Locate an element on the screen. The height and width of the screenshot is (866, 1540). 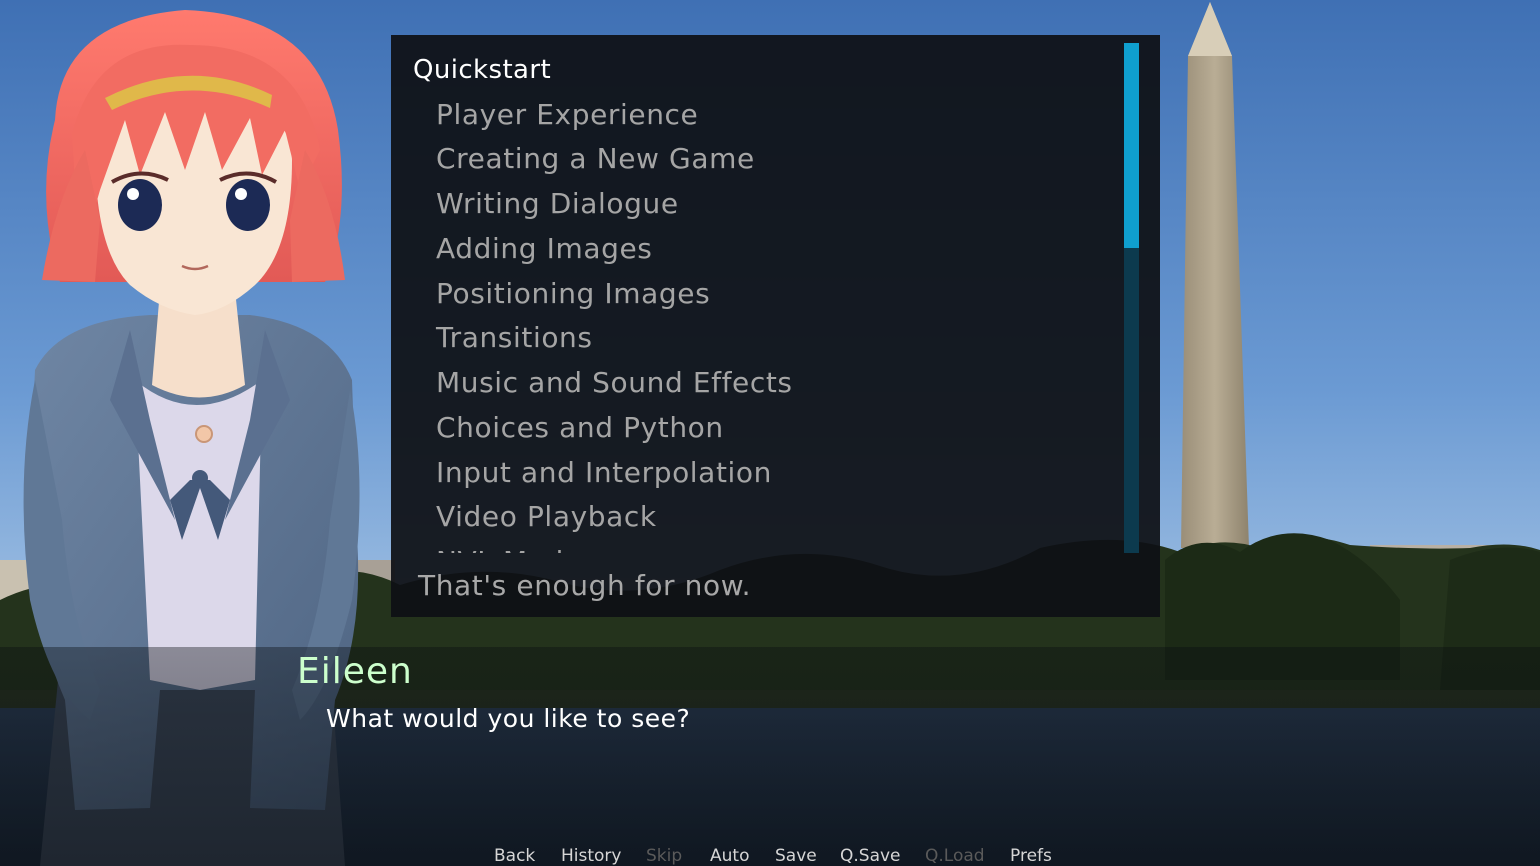
menu-item-input-interpolation: Input and Interpolation is located at coordinates (604, 472).